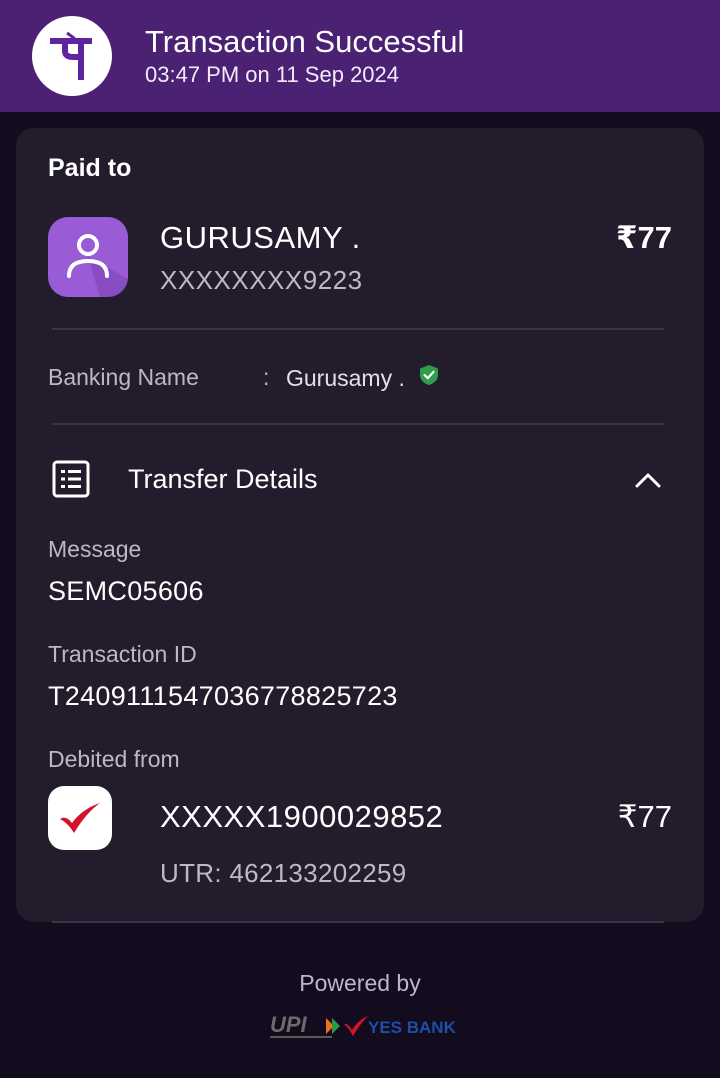  What do you see at coordinates (289, 1024) in the screenshot?
I see `upi-logo-text: UPI` at bounding box center [289, 1024].